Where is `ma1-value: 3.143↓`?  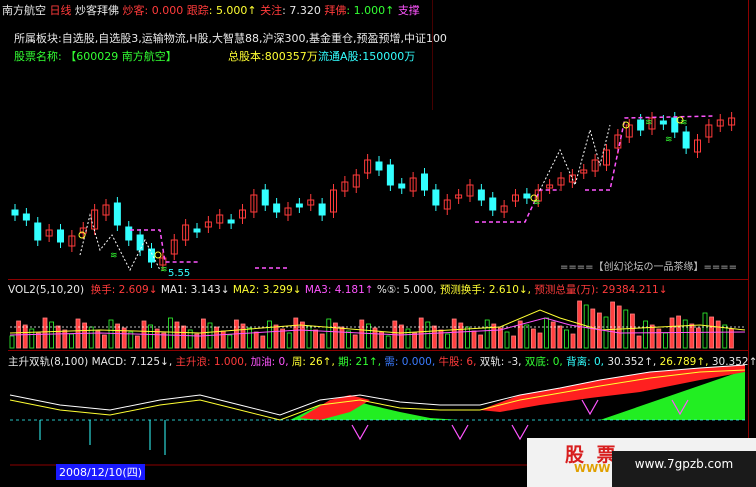
ma1-value: 3.143↓ is located at coordinates (210, 290).